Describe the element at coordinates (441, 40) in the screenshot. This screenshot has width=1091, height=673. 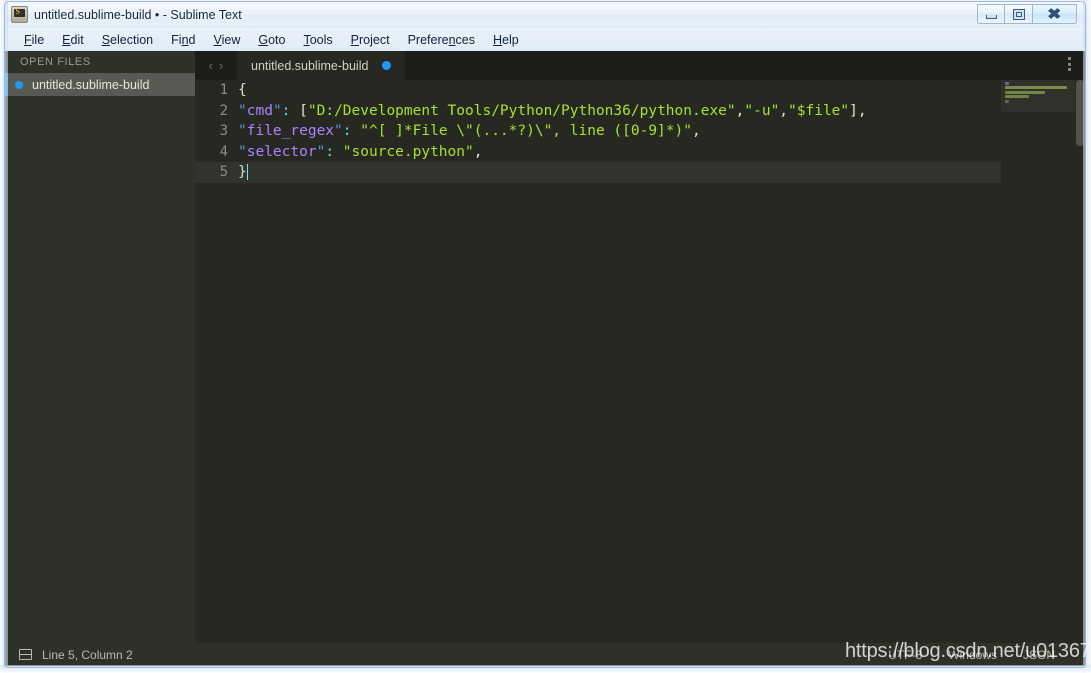
I see `menu-item-preferences: Preferences` at that location.